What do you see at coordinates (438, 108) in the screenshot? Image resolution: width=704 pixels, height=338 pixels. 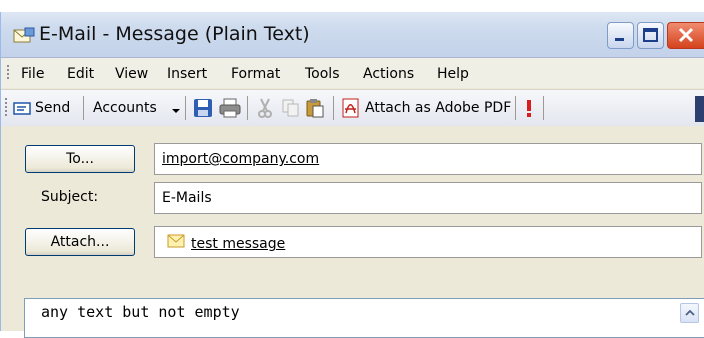 I see `attach-as-adobe-pdf-button: Attach as Adobe PDF` at bounding box center [438, 108].